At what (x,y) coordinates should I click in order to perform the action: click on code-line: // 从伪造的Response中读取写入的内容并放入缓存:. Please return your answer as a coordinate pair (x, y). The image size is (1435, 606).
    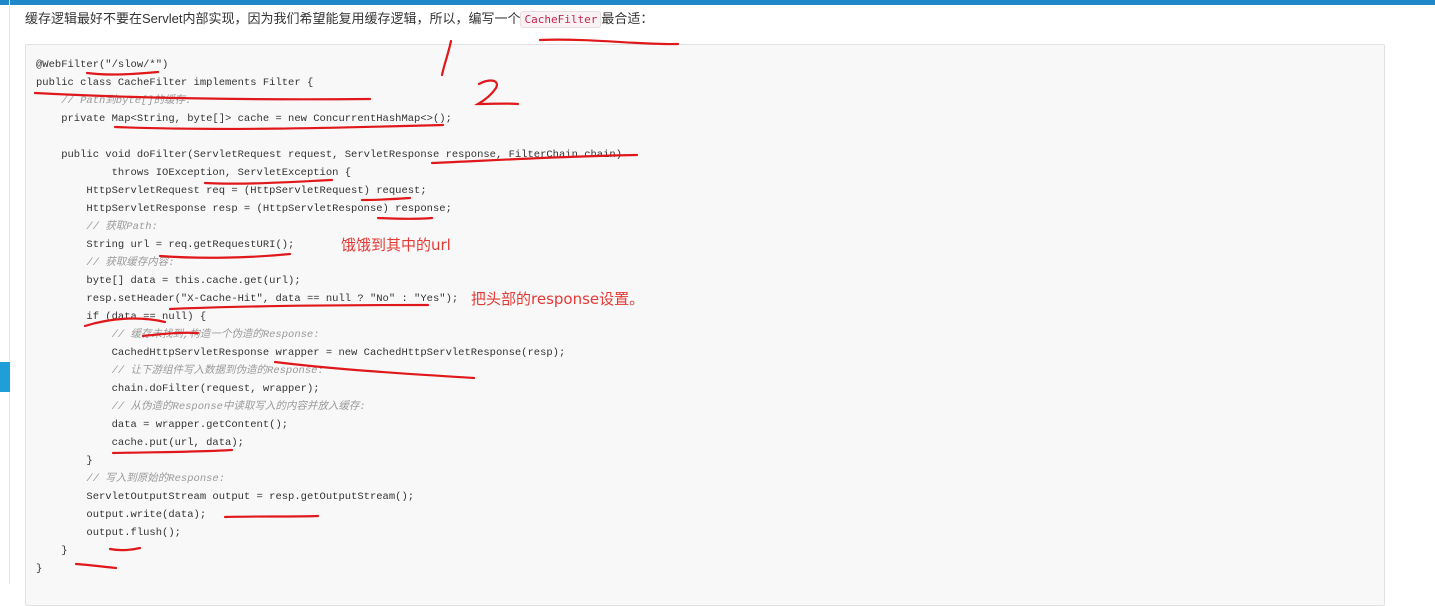
    Looking at the image, I should click on (201, 407).